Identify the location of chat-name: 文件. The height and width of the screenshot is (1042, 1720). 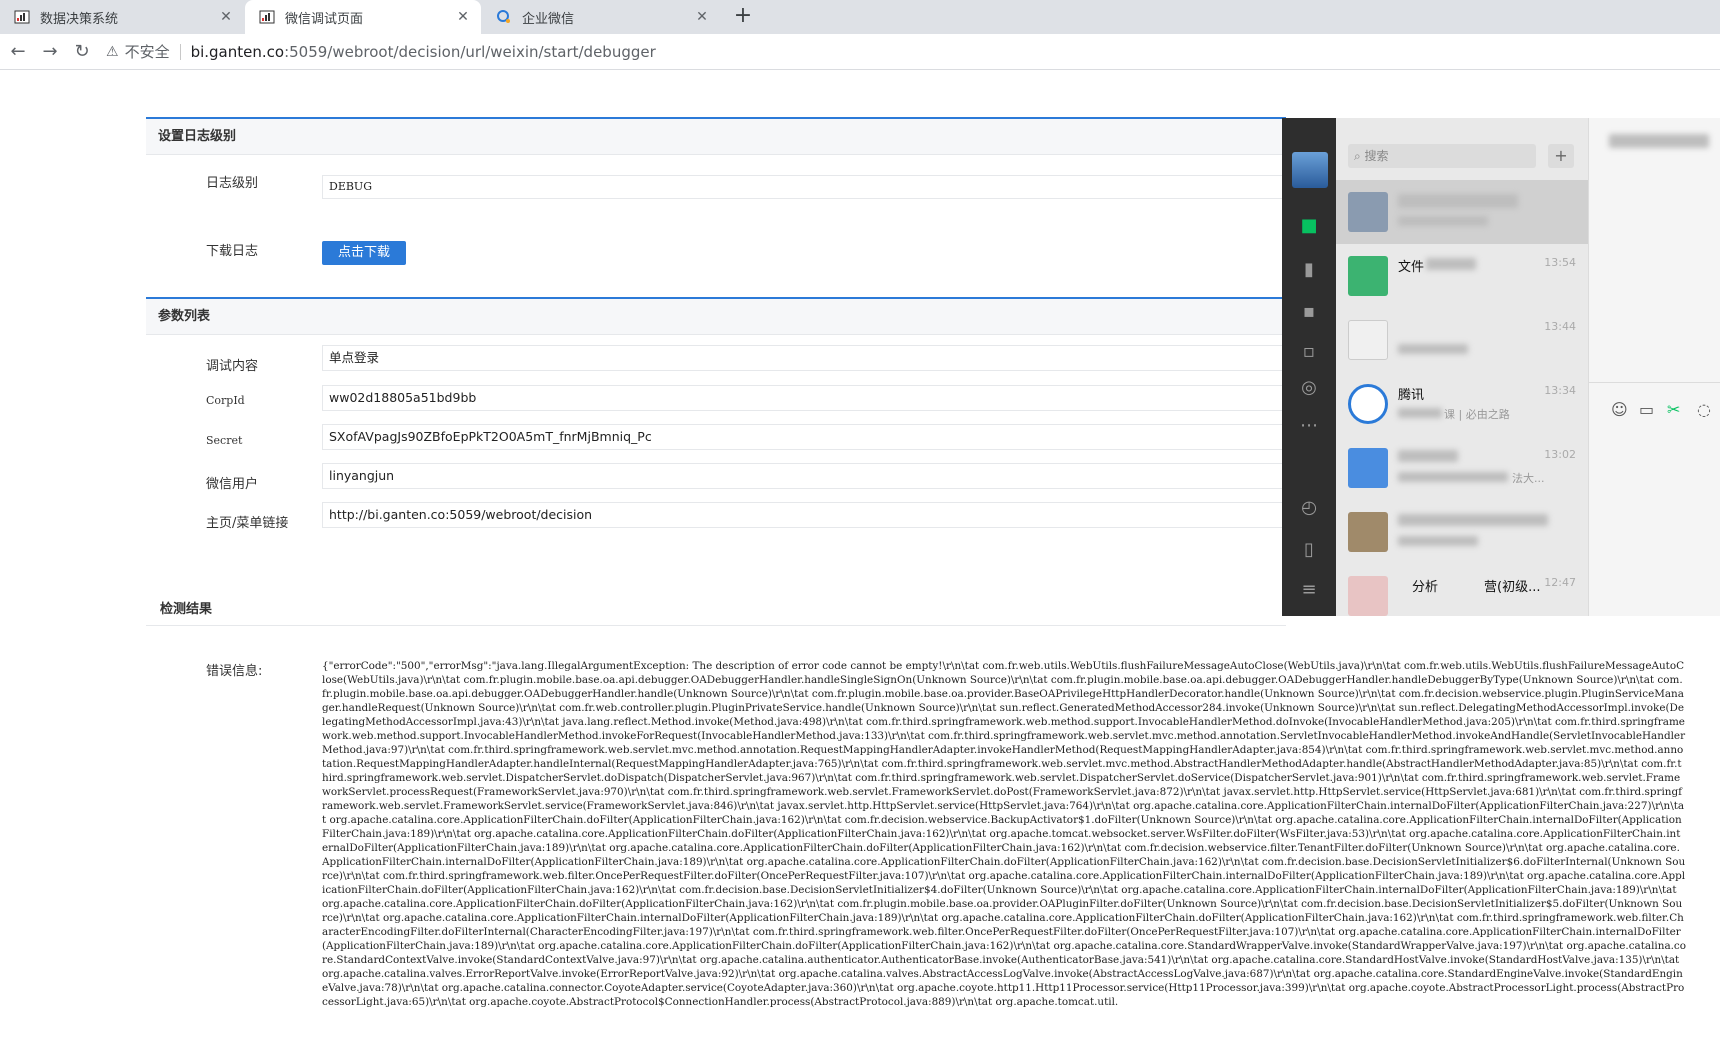
(1411, 267).